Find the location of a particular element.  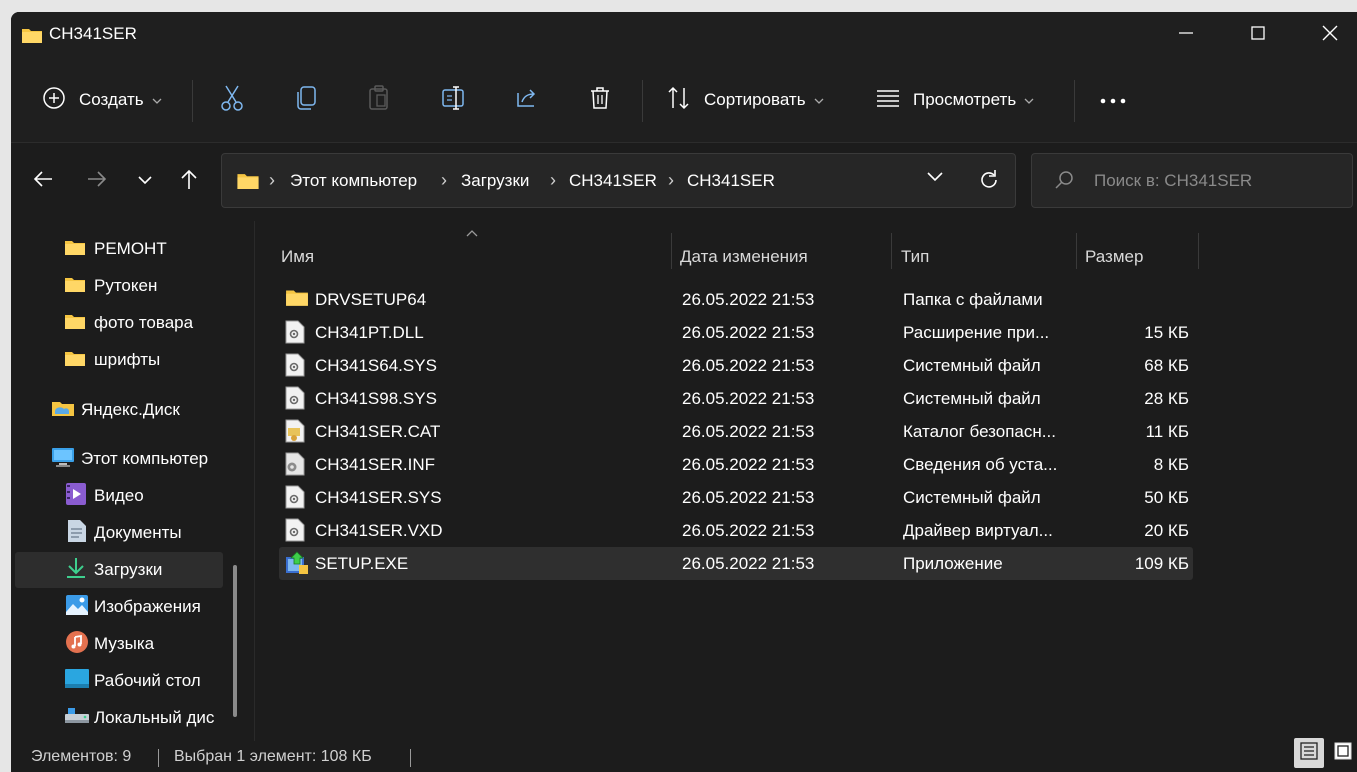

sidebar-item-shrifty: шрифты is located at coordinates (119, 360).